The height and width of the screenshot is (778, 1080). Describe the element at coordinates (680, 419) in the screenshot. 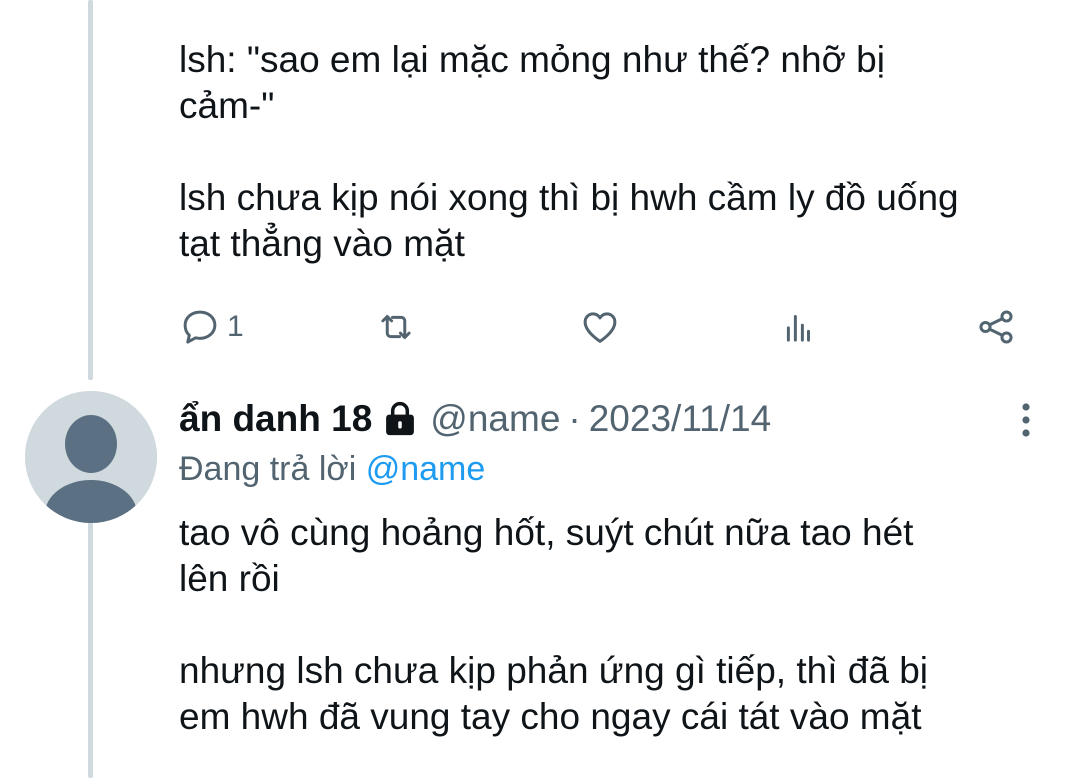

I see `tweet-date: 2023/11/14` at that location.